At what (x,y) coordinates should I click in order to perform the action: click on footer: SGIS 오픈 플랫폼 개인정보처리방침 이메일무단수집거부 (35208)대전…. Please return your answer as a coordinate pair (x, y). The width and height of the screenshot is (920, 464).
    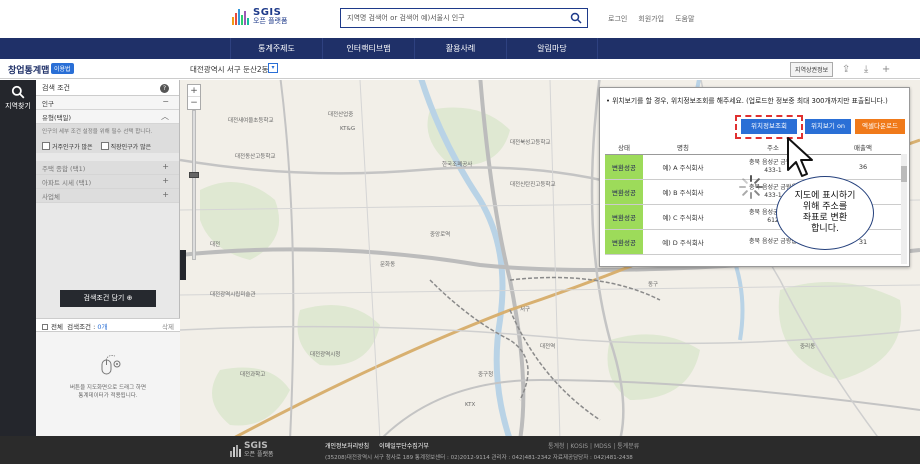
    Looking at the image, I should click on (460, 450).